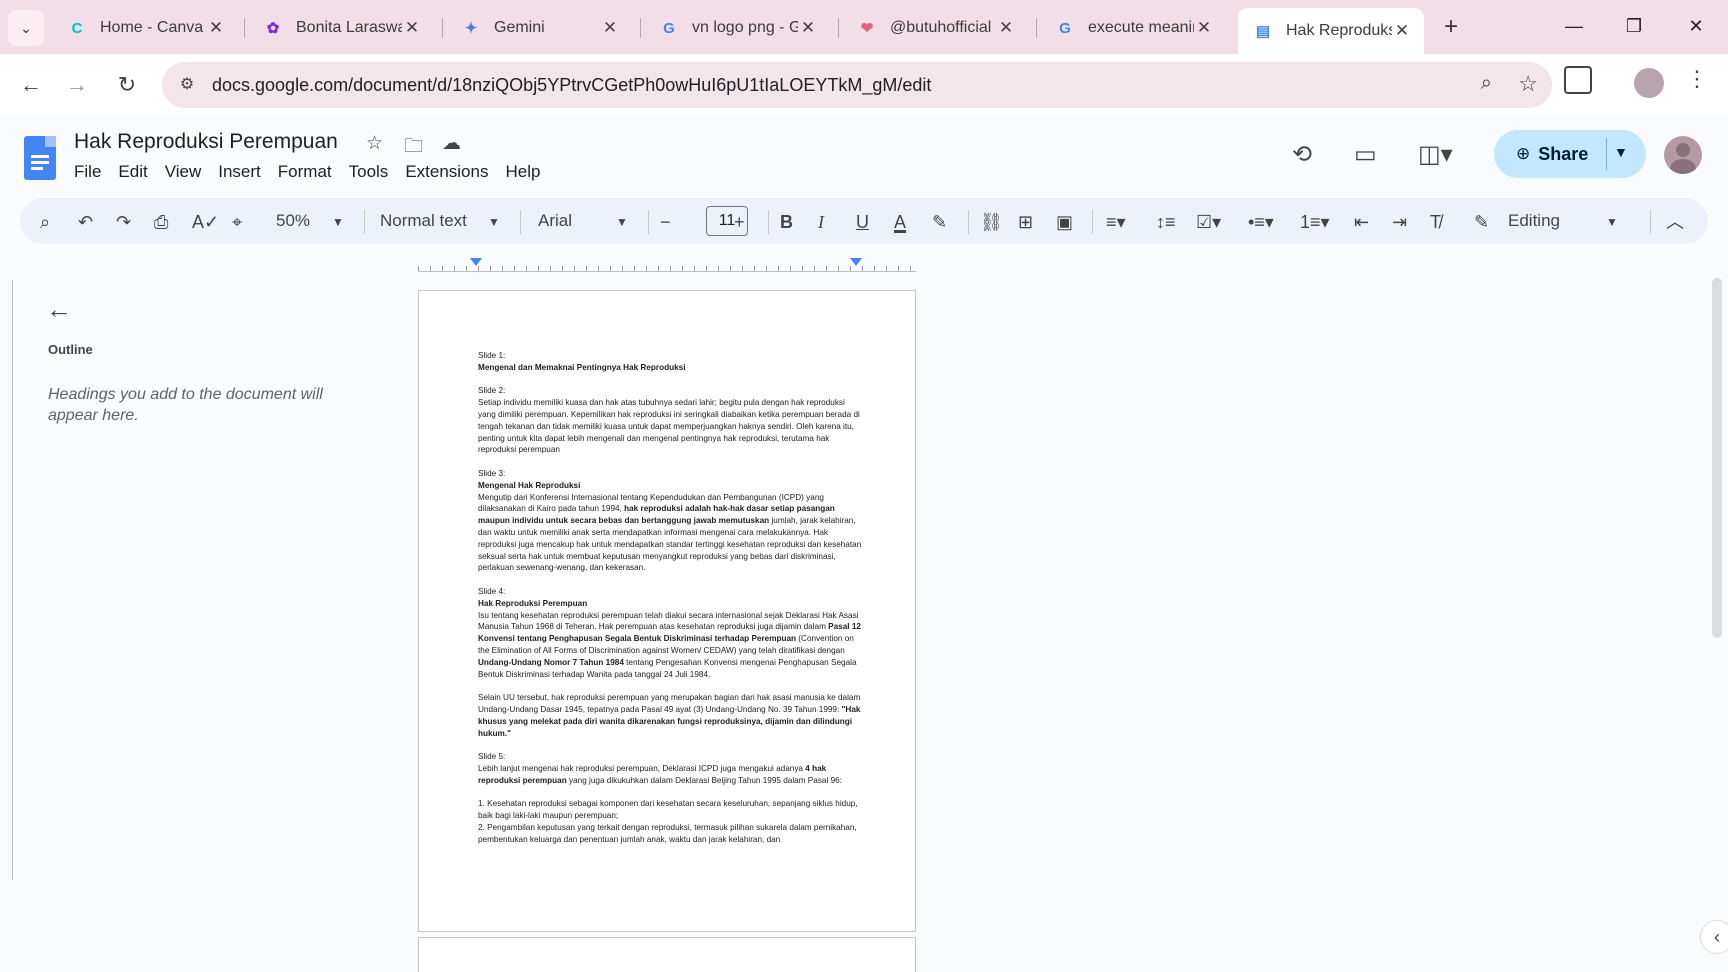  Describe the element at coordinates (87, 172) in the screenshot. I see `menu-file: File` at that location.